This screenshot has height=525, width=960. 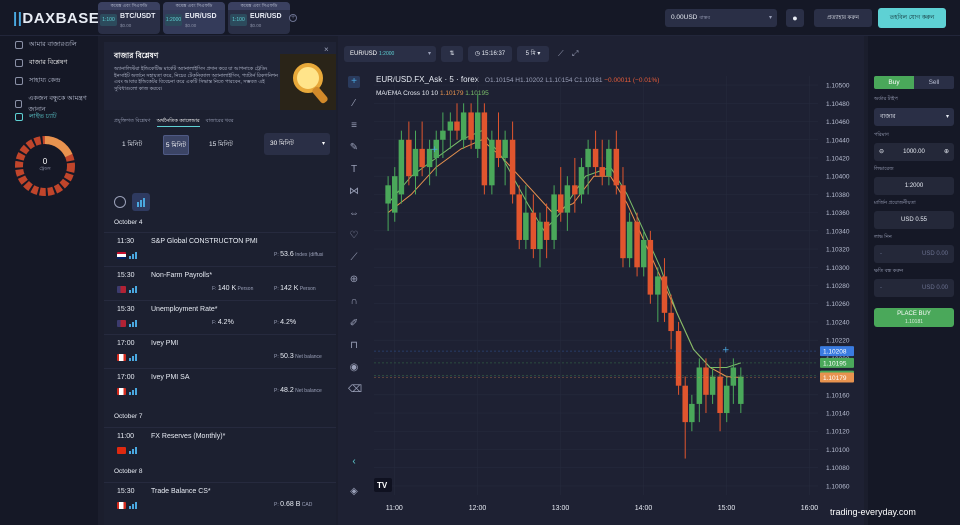 What do you see at coordinates (120, 202) in the screenshot?
I see `globe-icon` at bounding box center [120, 202].